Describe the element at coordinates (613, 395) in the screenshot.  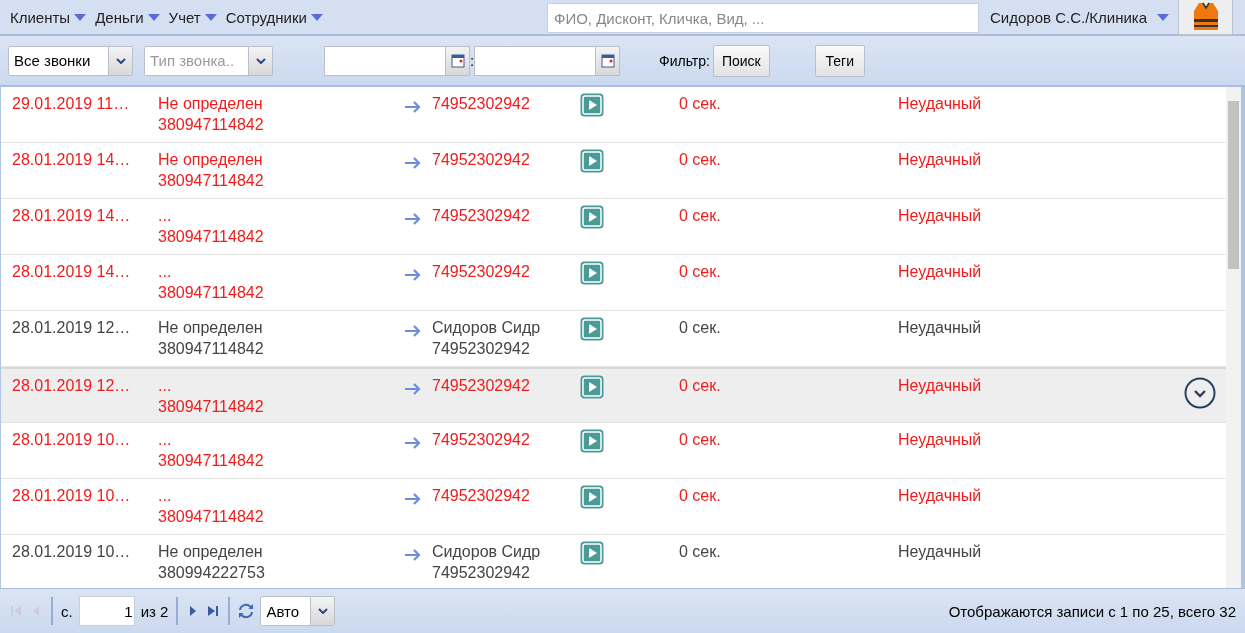
I see `call-row: 28.01.2019 12… ... 380947114842 74952302942 0 сек. Неудачный` at that location.